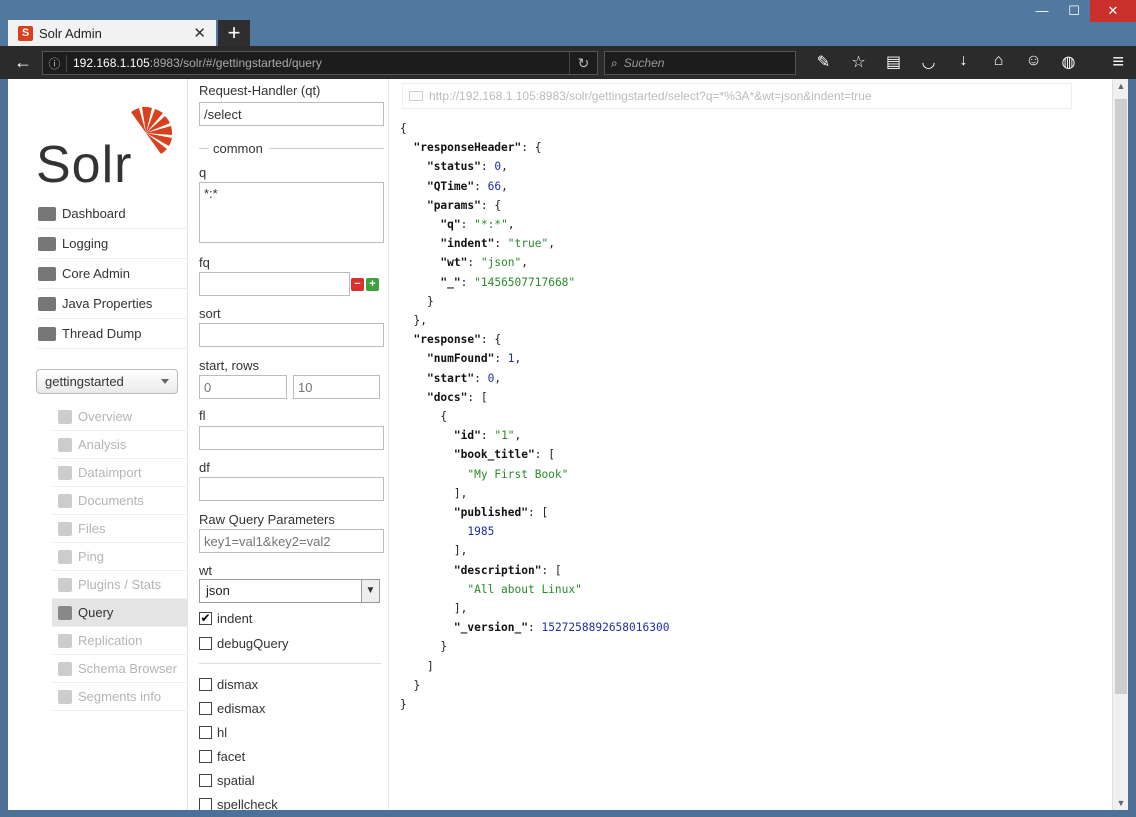  Describe the element at coordinates (203, 172) in the screenshot. I see `q-label: q` at that location.